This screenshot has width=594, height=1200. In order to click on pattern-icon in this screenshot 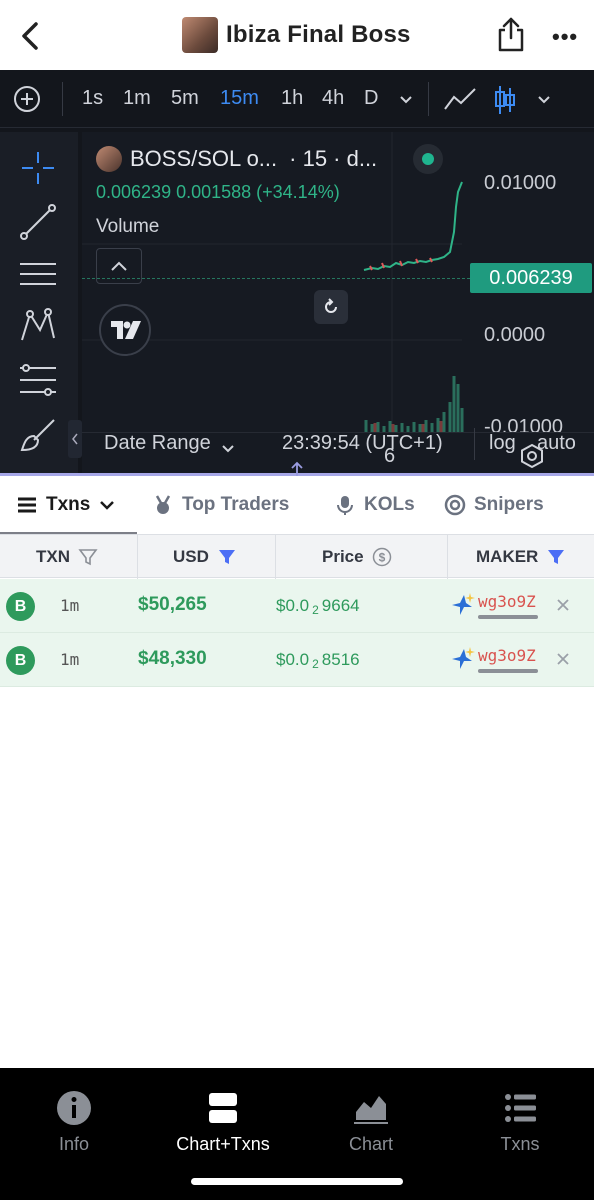, I will do `click(38, 326)`.